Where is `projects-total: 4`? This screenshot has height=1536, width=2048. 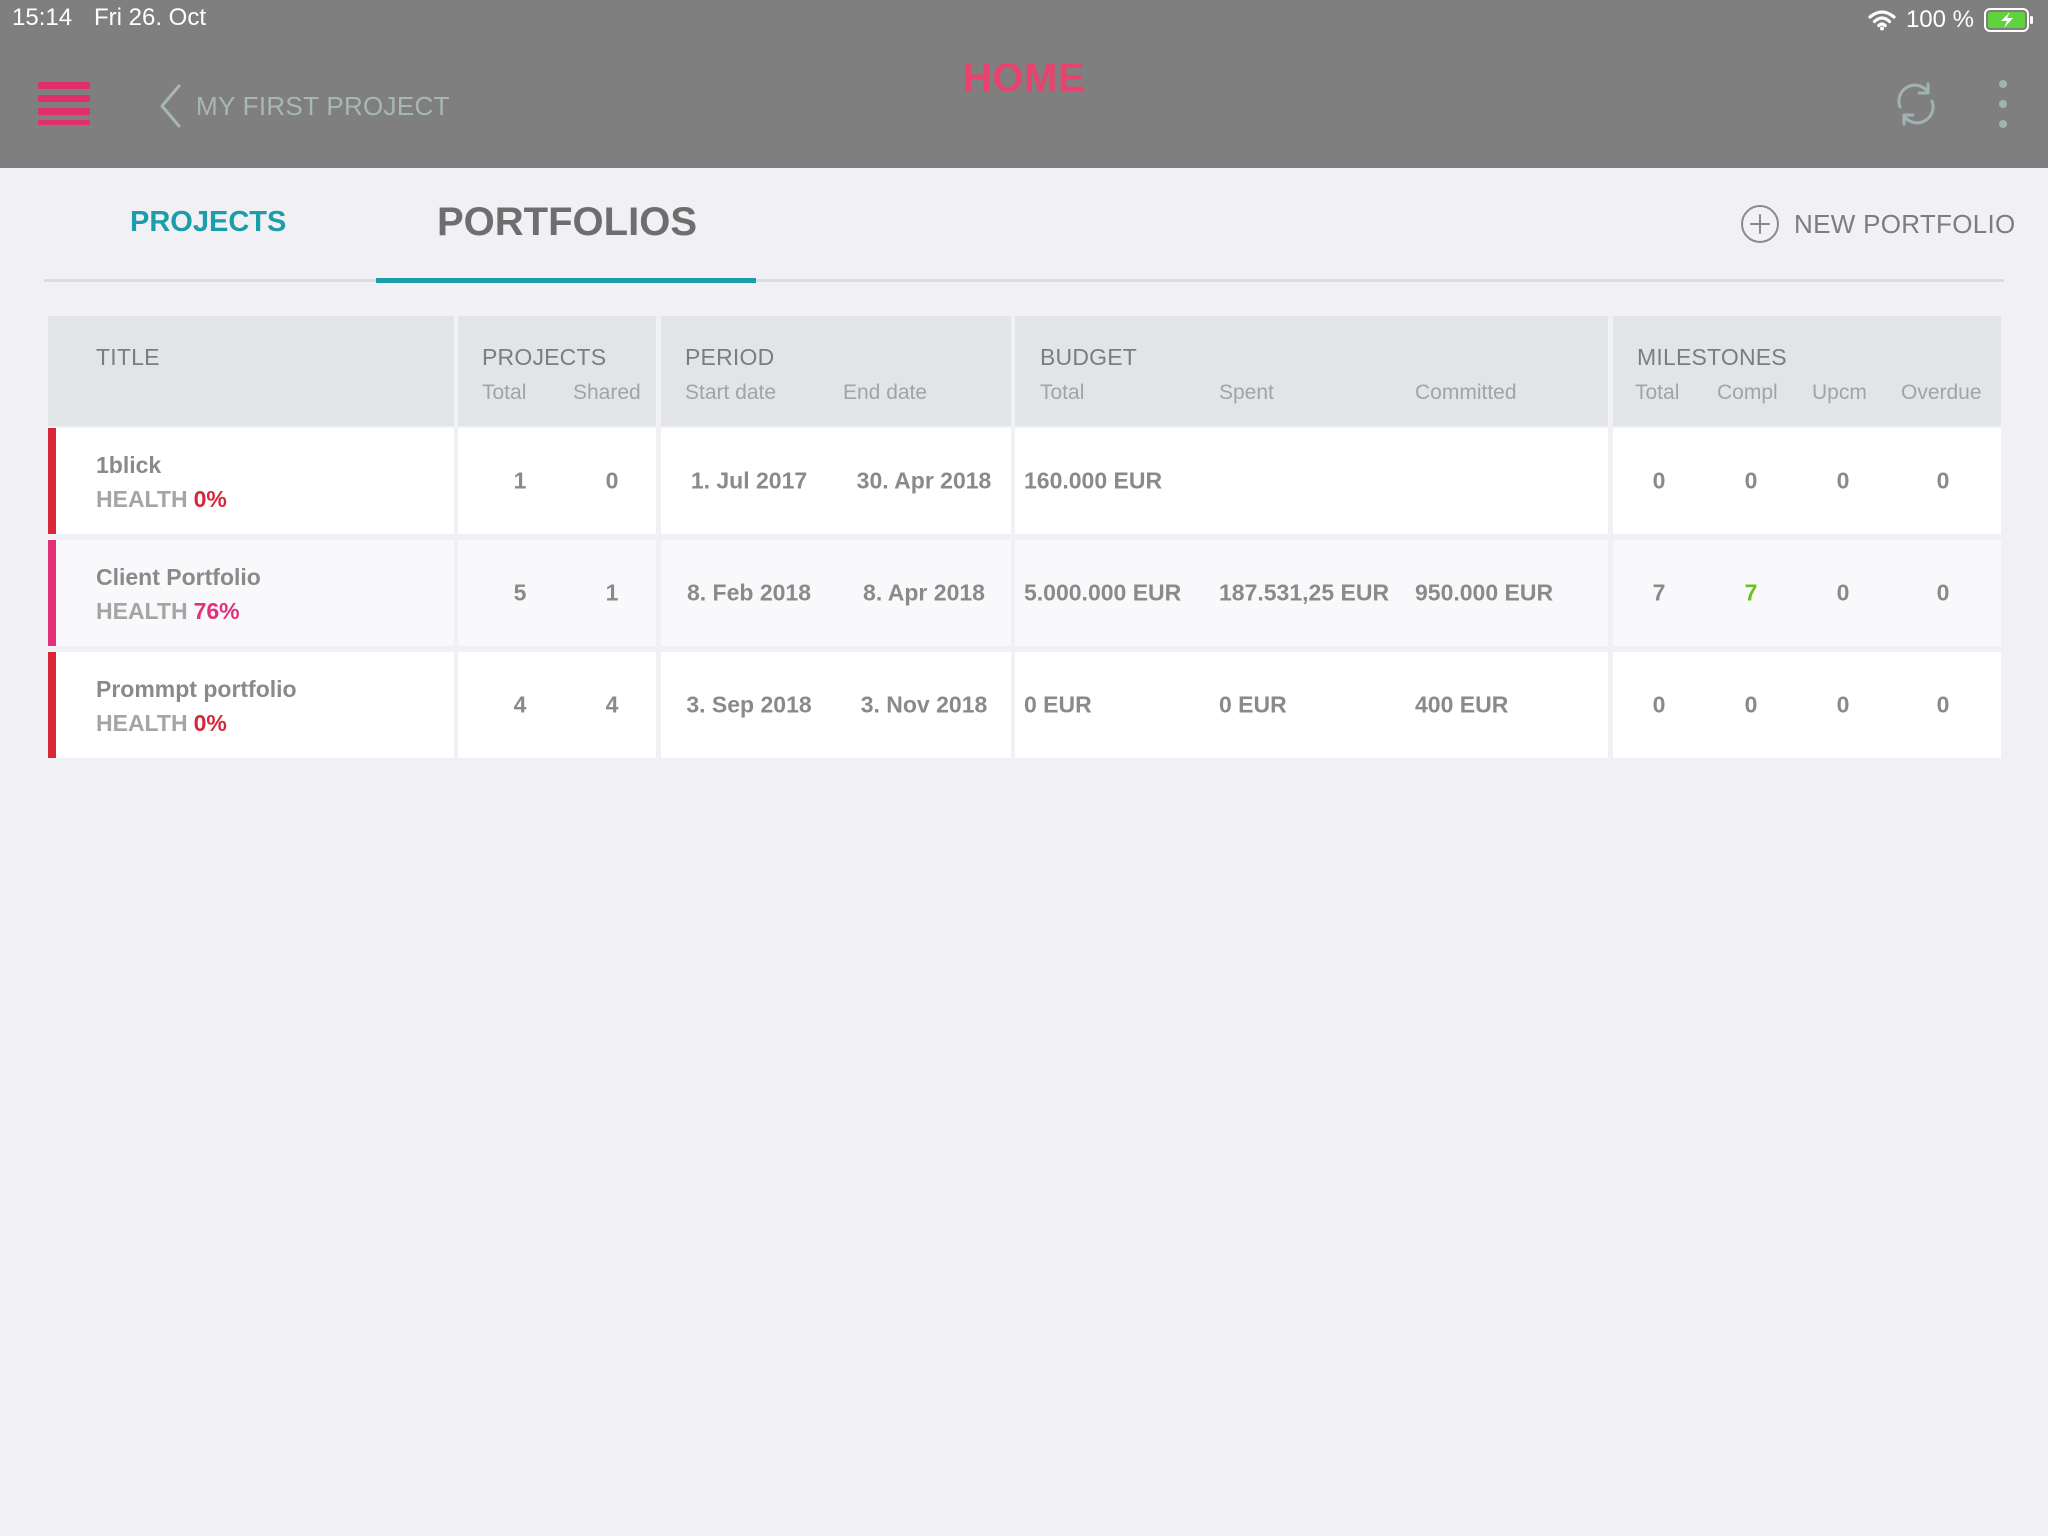 projects-total: 4 is located at coordinates (520, 704).